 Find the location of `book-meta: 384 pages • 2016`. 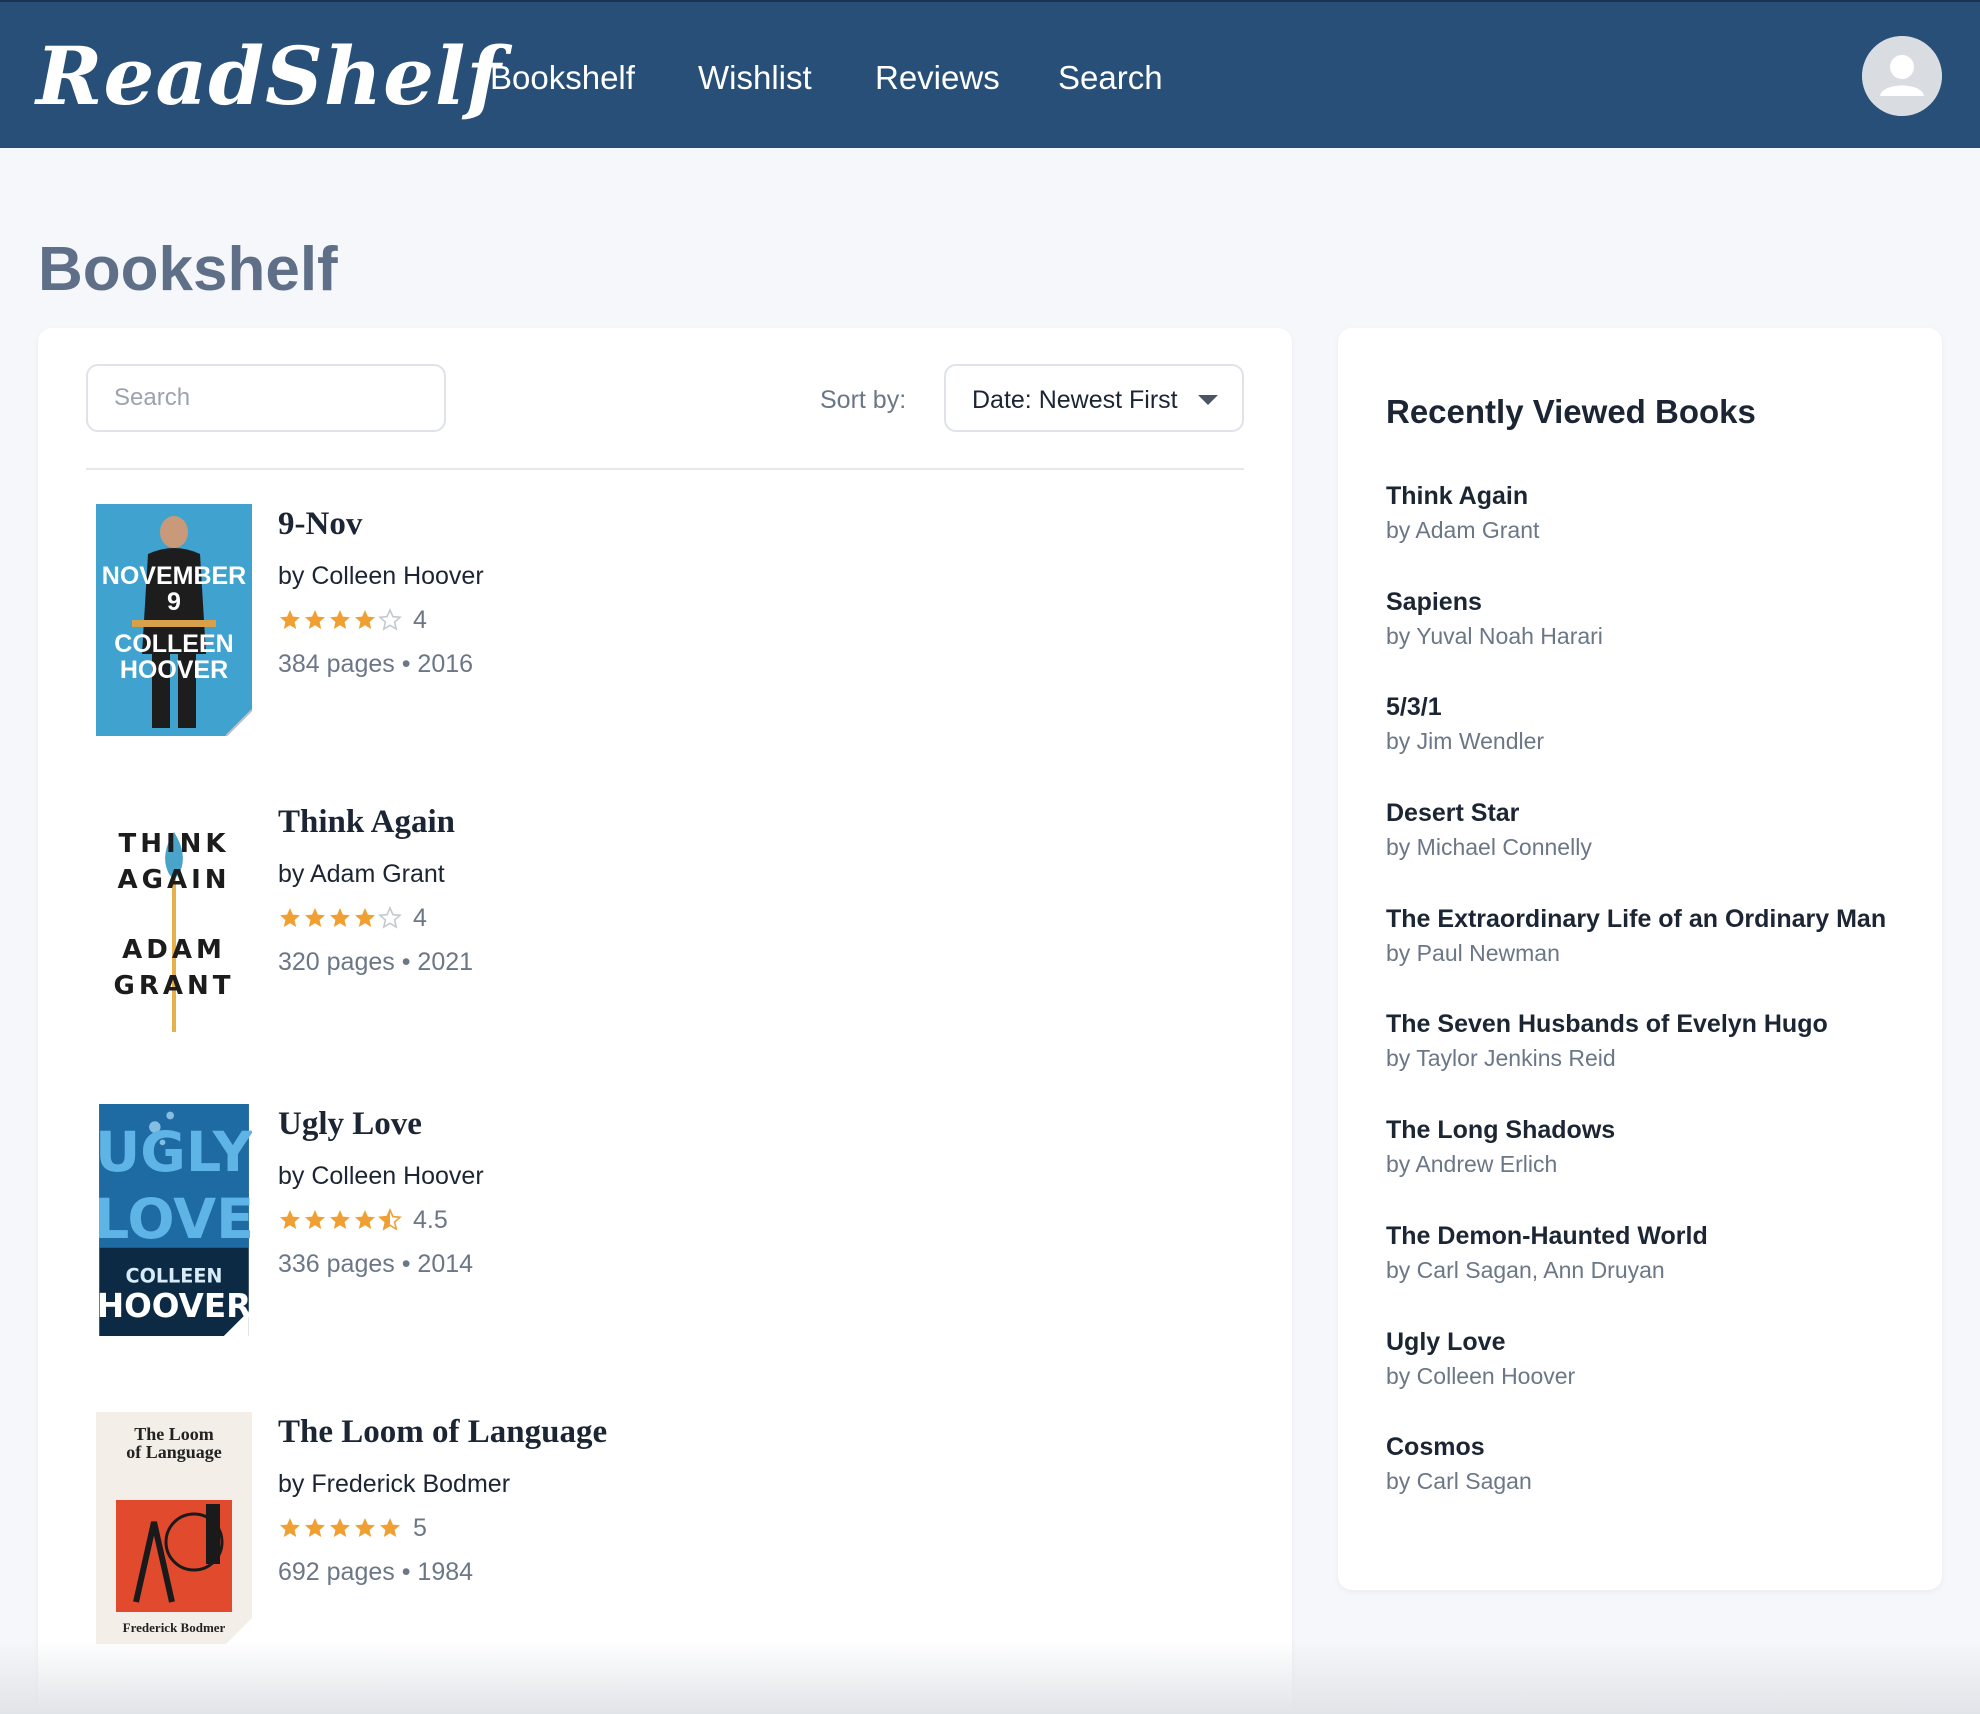

book-meta: 384 pages • 2016 is located at coordinates (376, 664).